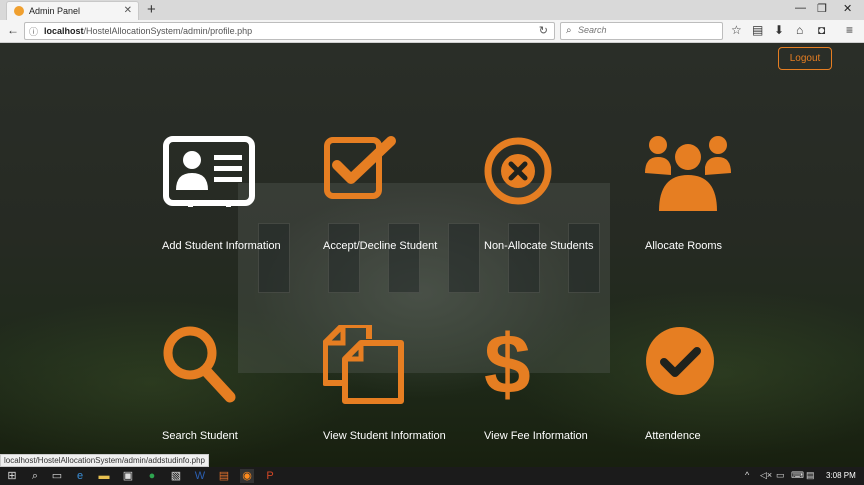 Image resolution: width=864 pixels, height=485 pixels. Describe the element at coordinates (151, 9) in the screenshot. I see `new-tab-icon: +` at that location.